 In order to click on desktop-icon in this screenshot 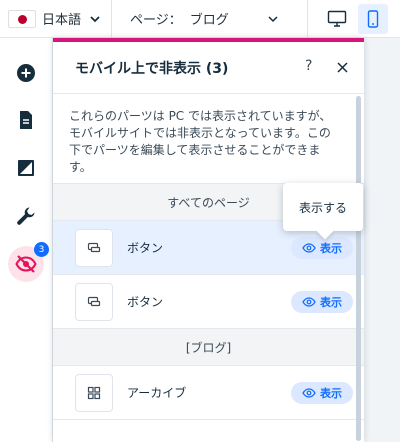, I will do `click(337, 18)`.